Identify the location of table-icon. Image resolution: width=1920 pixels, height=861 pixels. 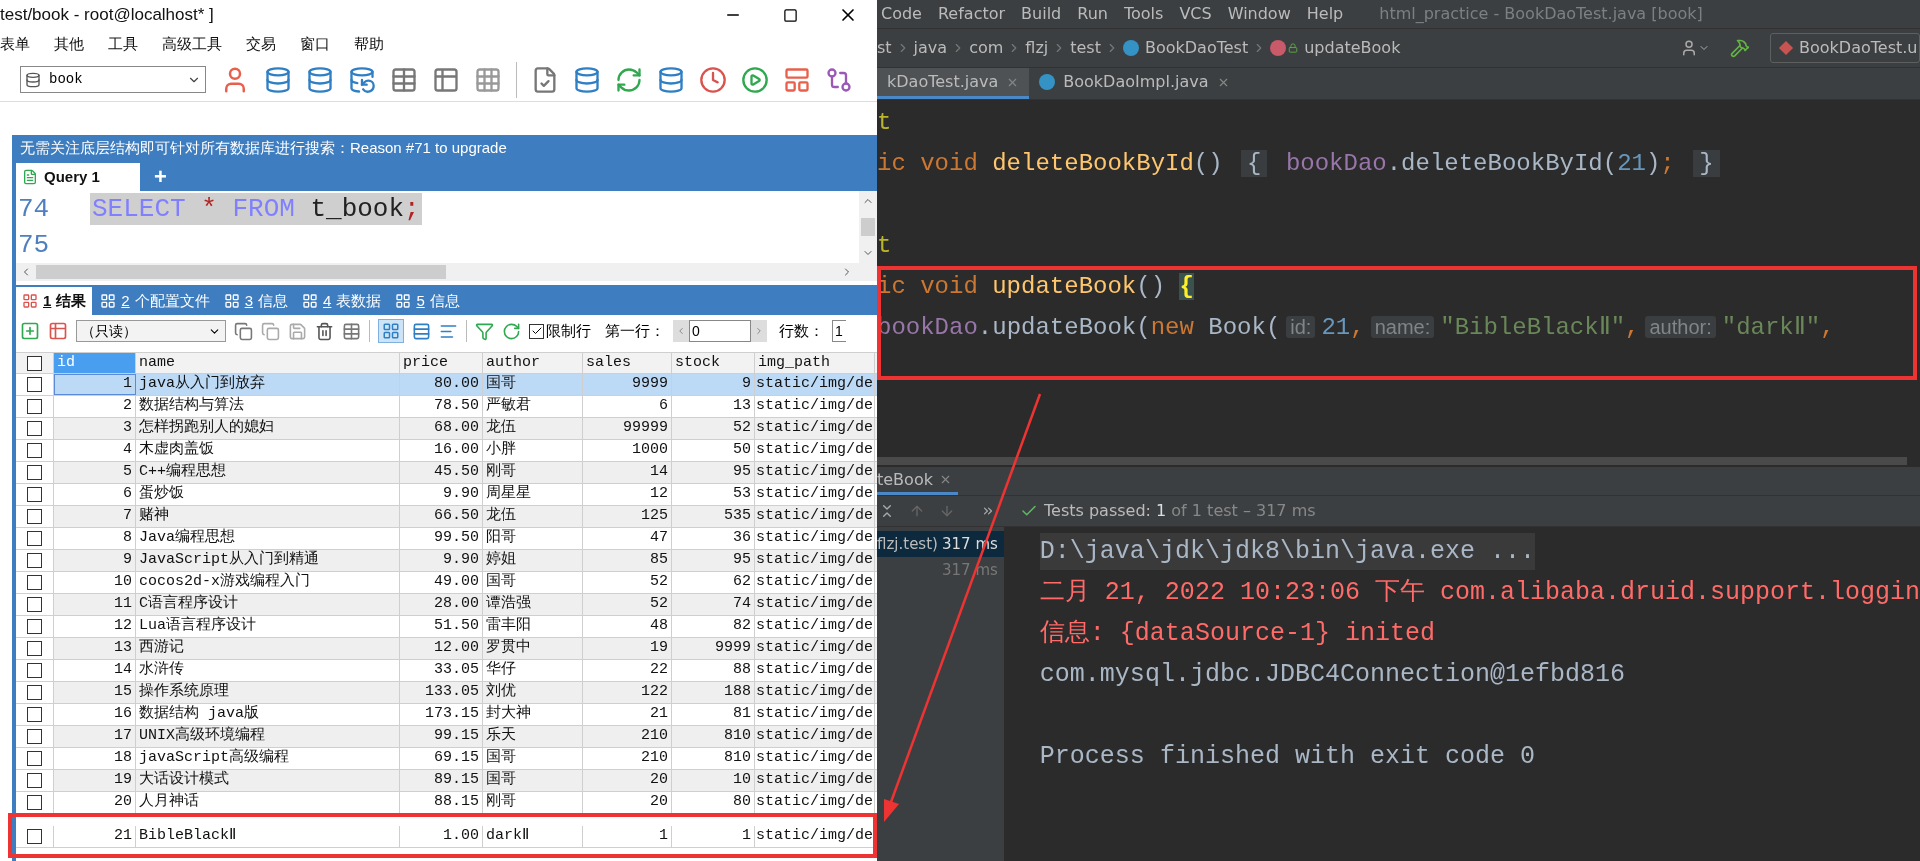
(446, 79).